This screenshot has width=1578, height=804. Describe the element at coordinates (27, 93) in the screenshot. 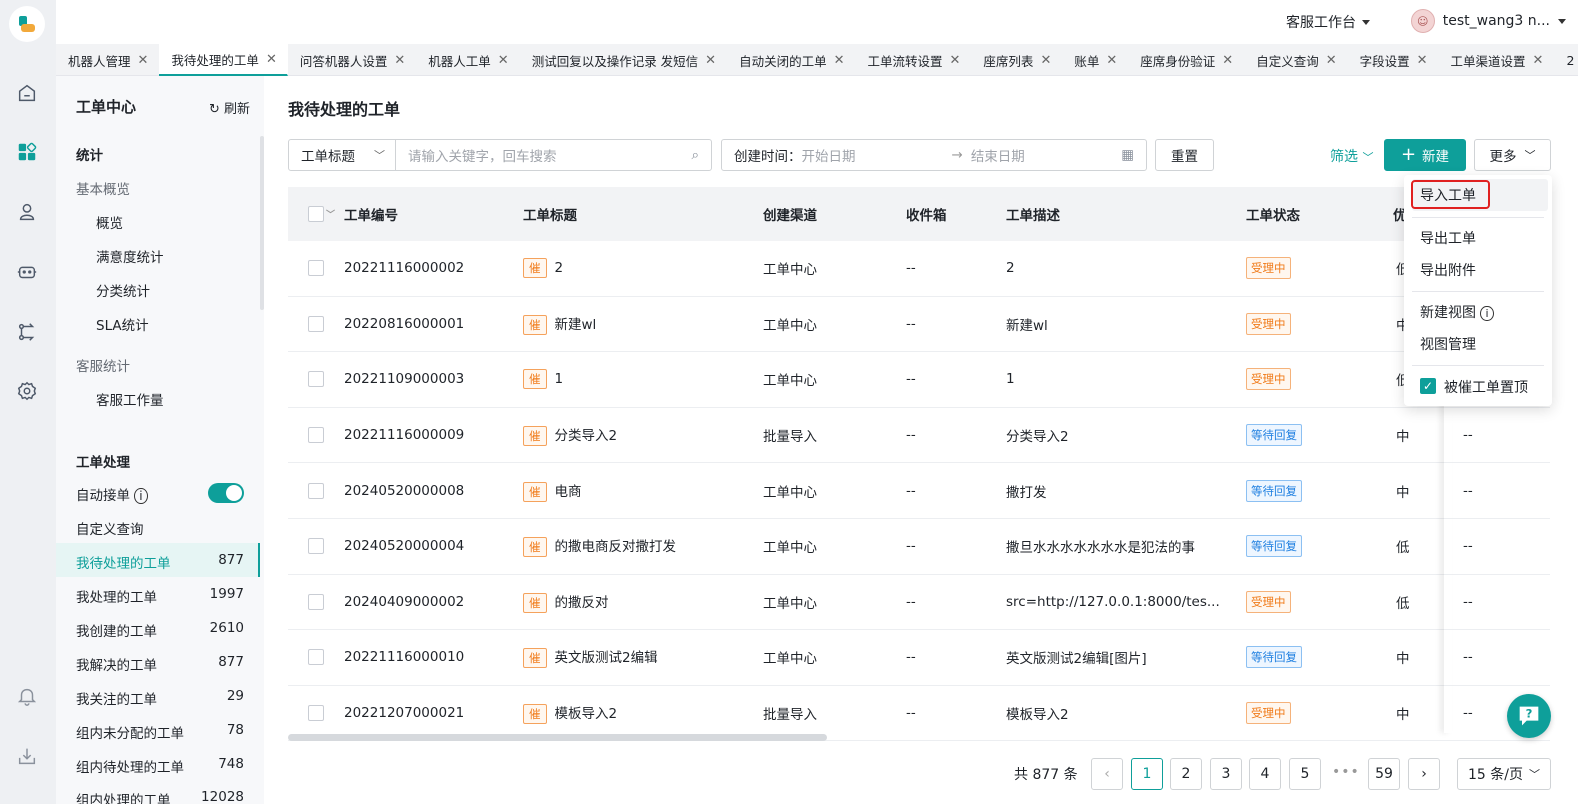

I see `home-icon` at that location.